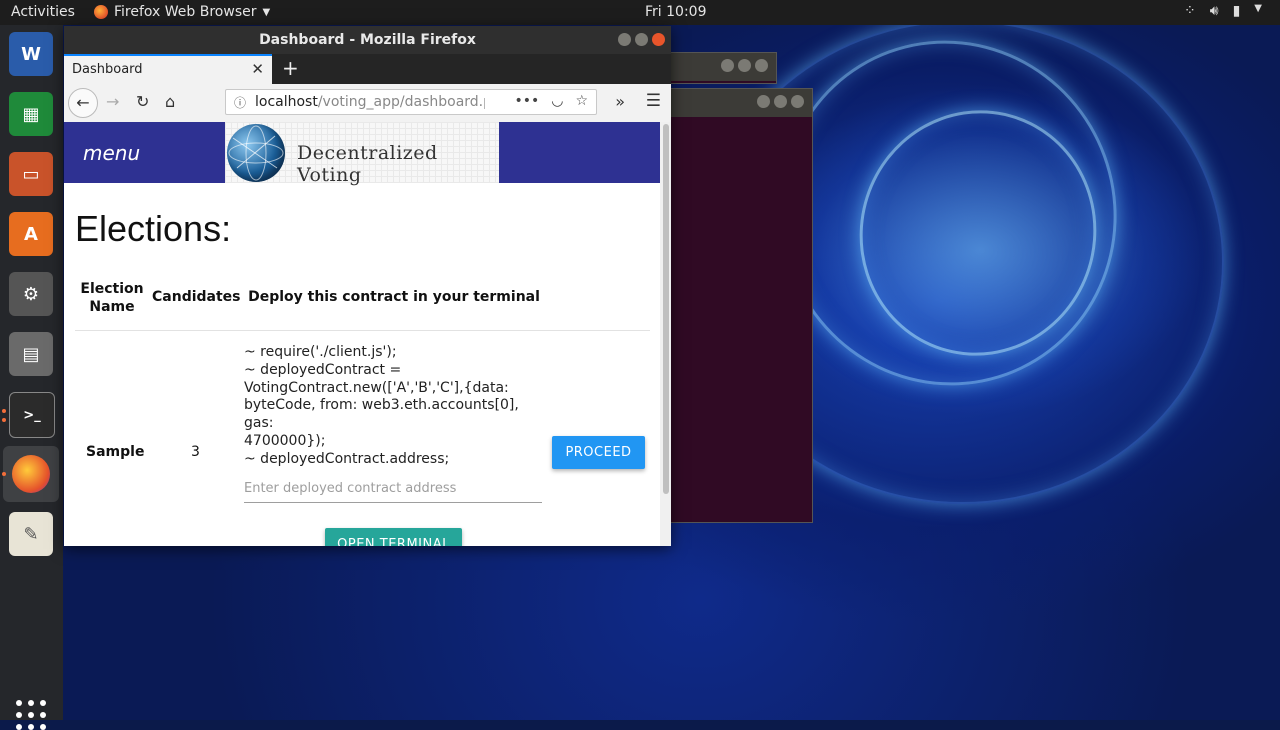 This screenshot has width=1280, height=730. Describe the element at coordinates (31, 377) in the screenshot. I see `dock: W ▦ ▭ A ⚙ ▤ >_ ✎` at that location.